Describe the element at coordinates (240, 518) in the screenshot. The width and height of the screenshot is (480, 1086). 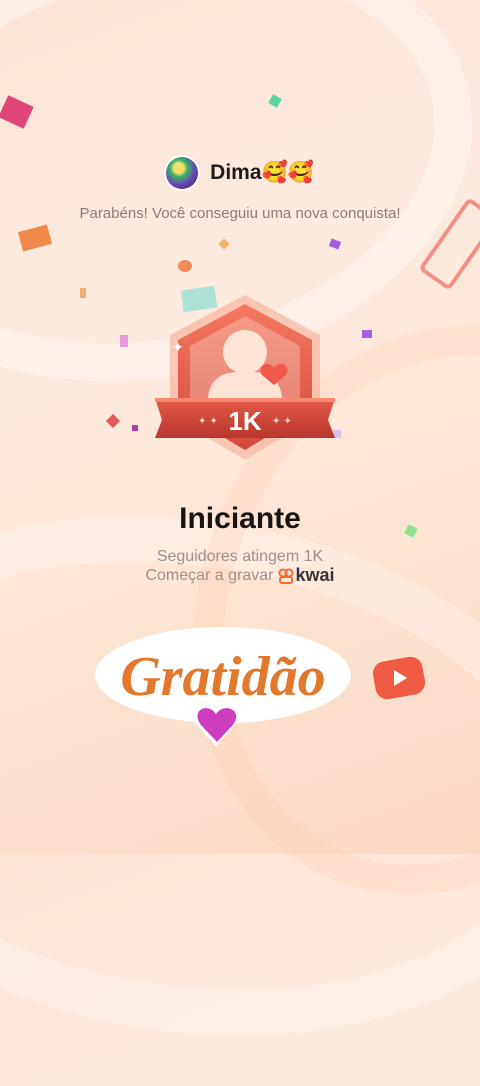
I see `achievement-title: Iniciante` at that location.